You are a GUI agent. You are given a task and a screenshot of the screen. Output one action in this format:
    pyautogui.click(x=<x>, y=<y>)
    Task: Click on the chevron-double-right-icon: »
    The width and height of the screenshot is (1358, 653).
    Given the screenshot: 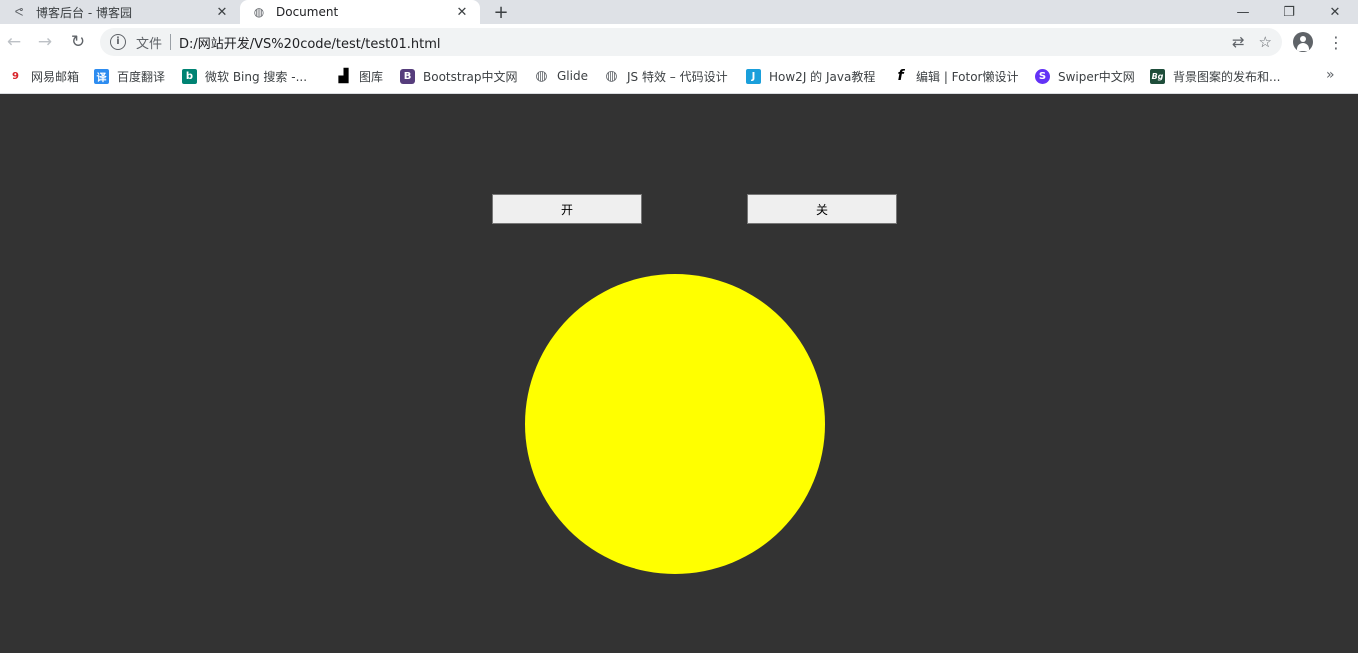 What is the action you would take?
    pyautogui.click(x=1330, y=75)
    